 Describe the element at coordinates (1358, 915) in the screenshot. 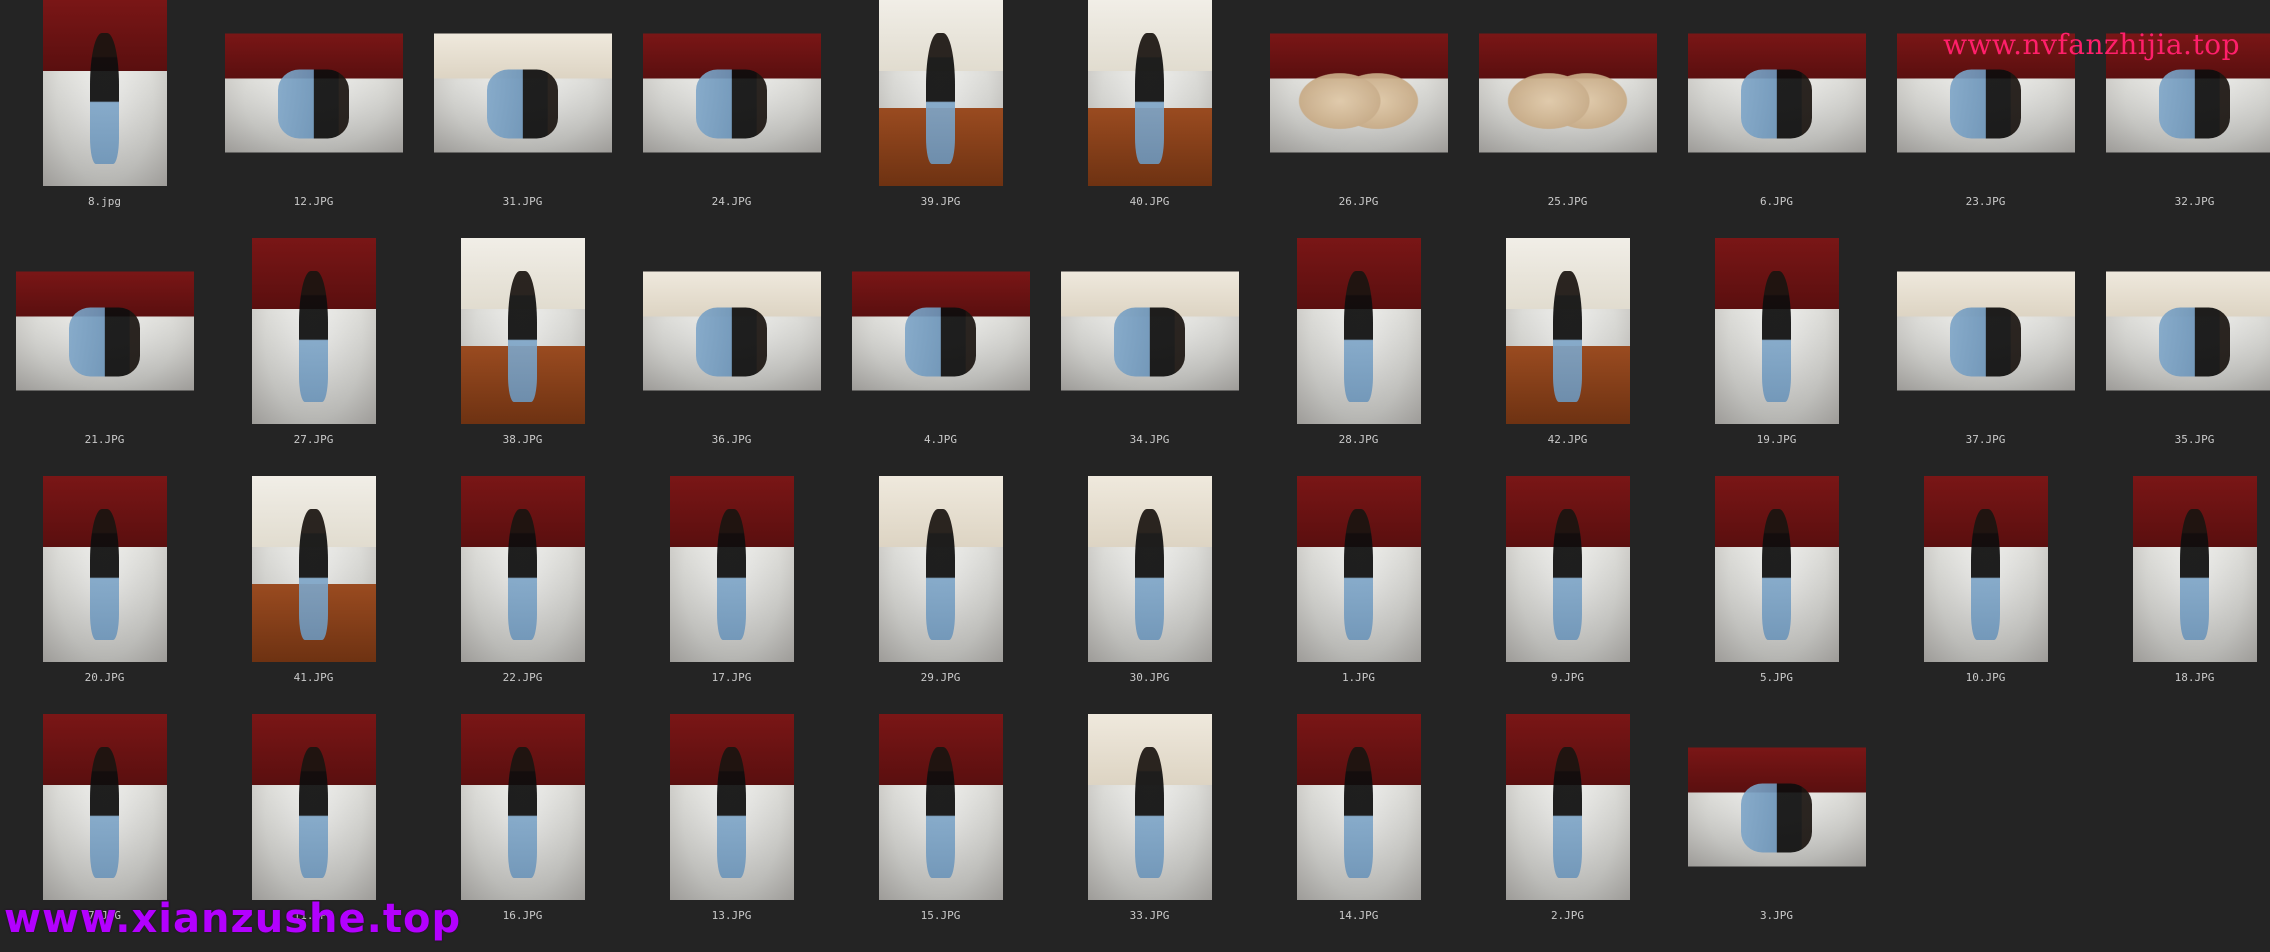

I see `thumbnail-filename: 14.JPG` at that location.